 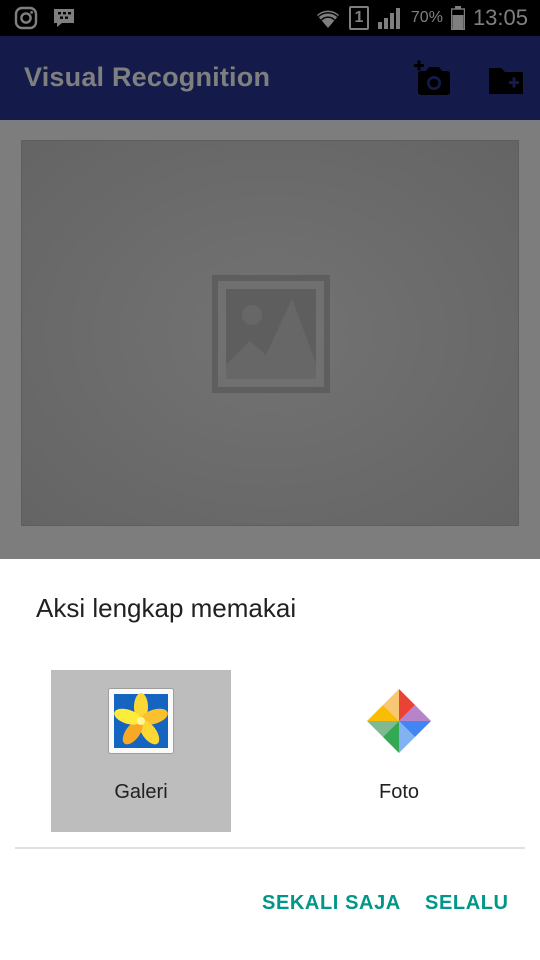 I want to click on app-option-photos: Foto, so click(x=399, y=751).